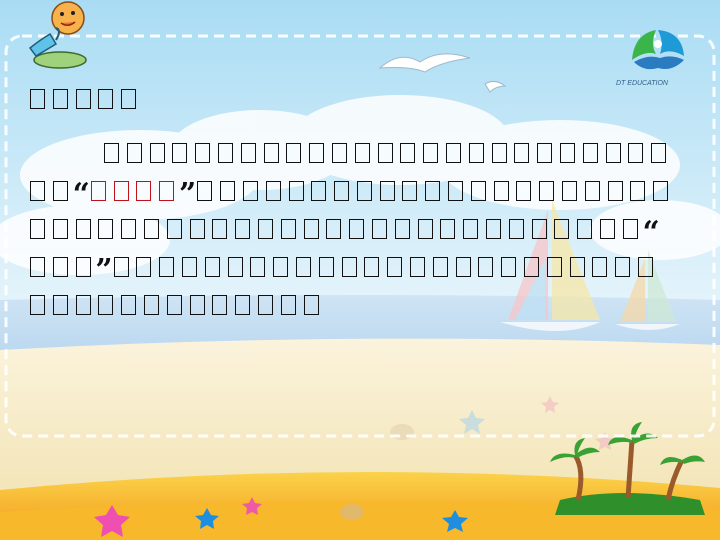 The image size is (720, 540). Describe the element at coordinates (144, 191) in the screenshot. I see `highlighted-glyph` at that location.